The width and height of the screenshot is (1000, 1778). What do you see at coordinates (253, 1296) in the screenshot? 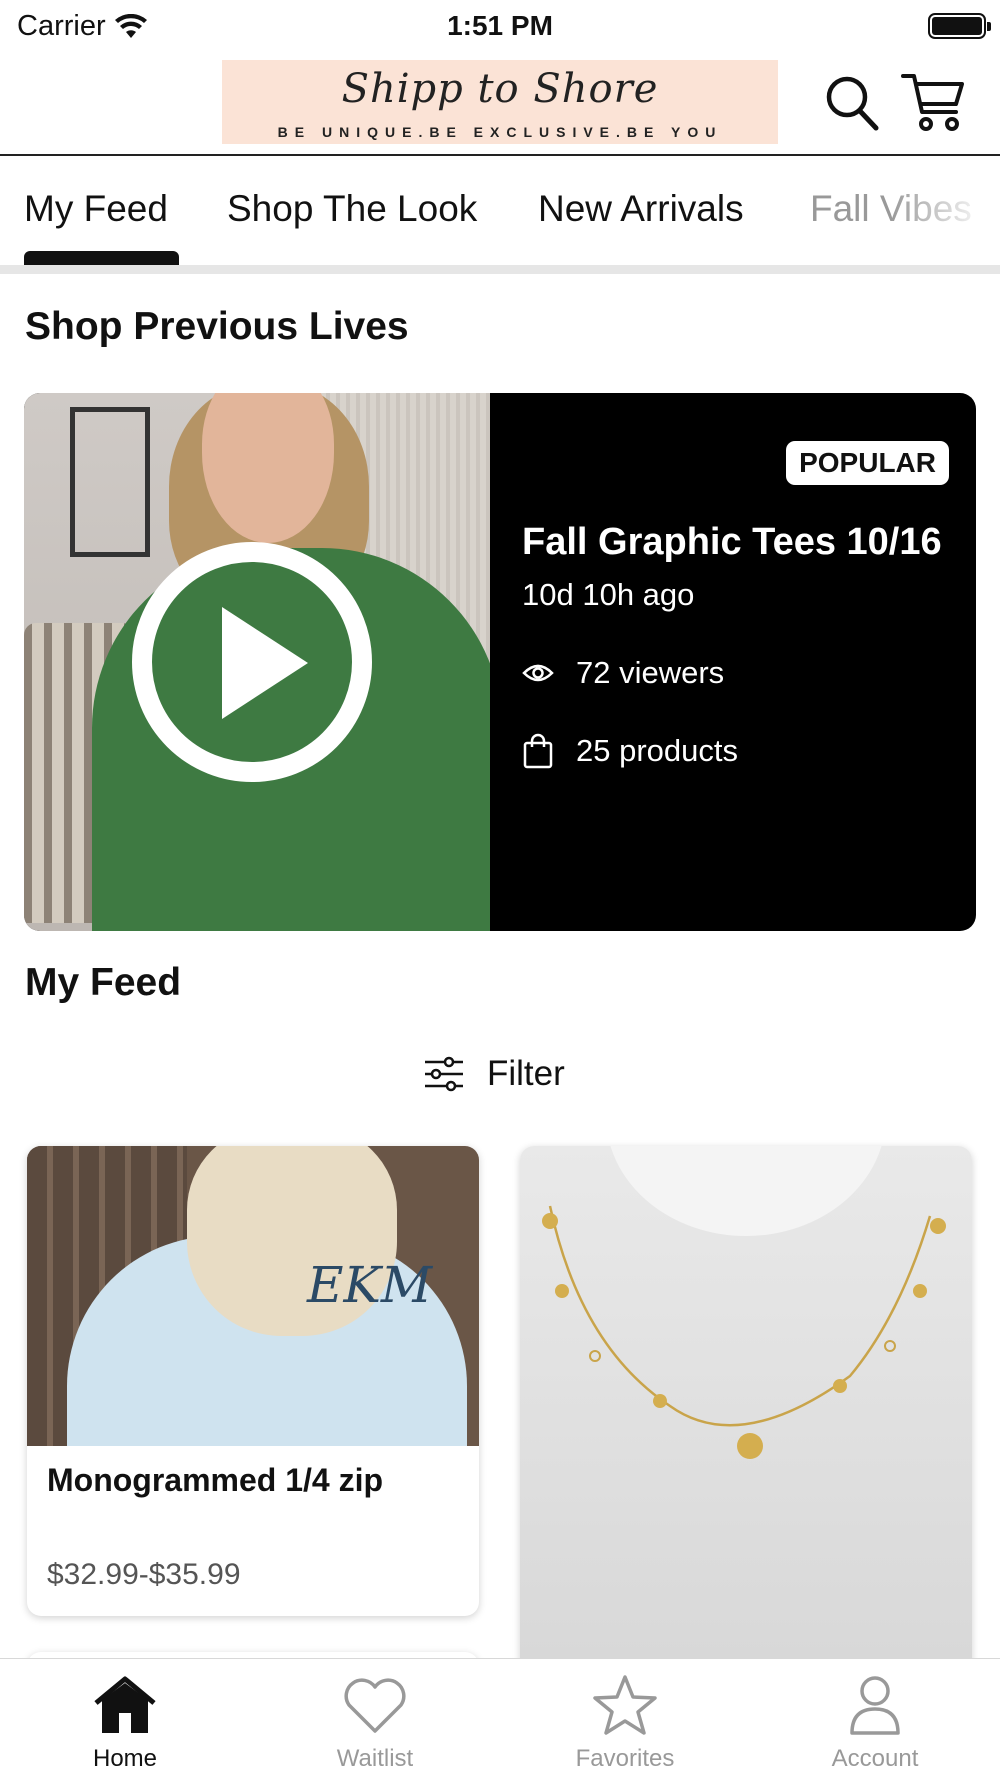
I see `product-image: EKM` at bounding box center [253, 1296].